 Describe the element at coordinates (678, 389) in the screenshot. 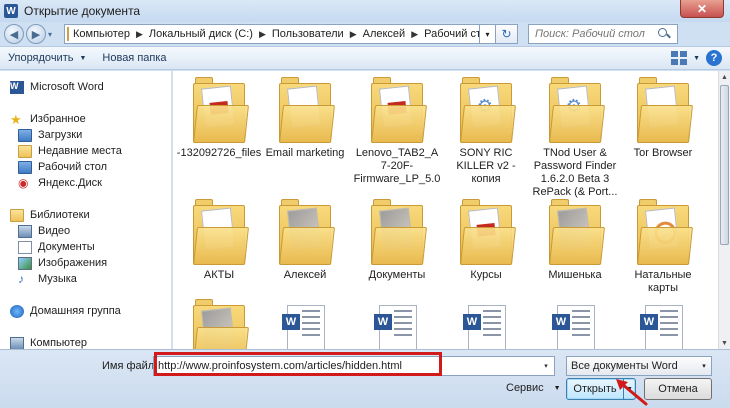

I see `cancel-button: Отмена` at that location.